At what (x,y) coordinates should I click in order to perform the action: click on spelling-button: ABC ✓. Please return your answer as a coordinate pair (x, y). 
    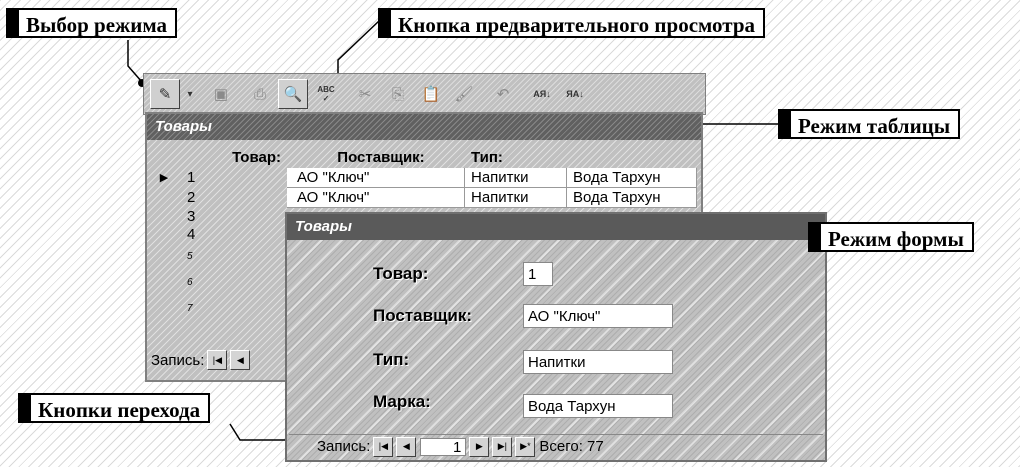
    Looking at the image, I should click on (326, 94).